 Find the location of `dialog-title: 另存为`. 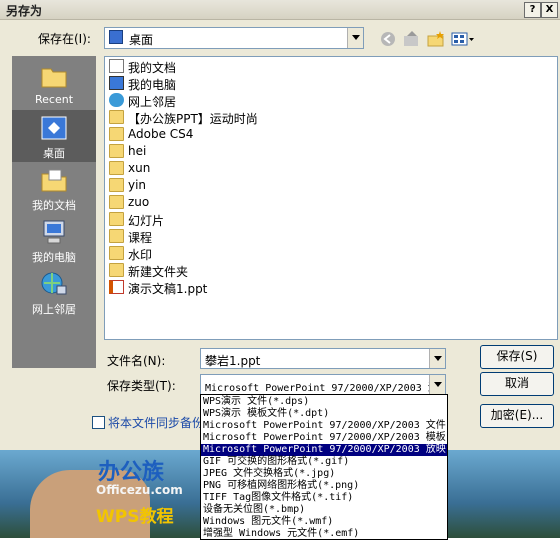

dialog-title: 另存为 is located at coordinates (24, 11).